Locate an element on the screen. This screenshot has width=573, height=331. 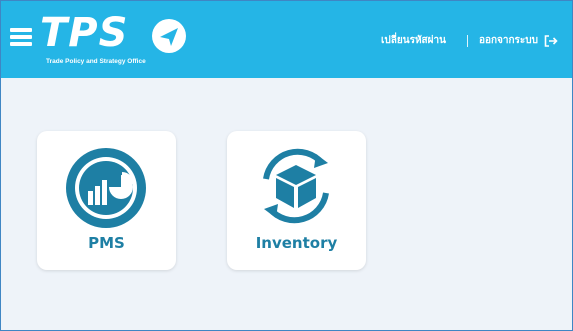
logout-link: ออกจากระบบ is located at coordinates (508, 40).